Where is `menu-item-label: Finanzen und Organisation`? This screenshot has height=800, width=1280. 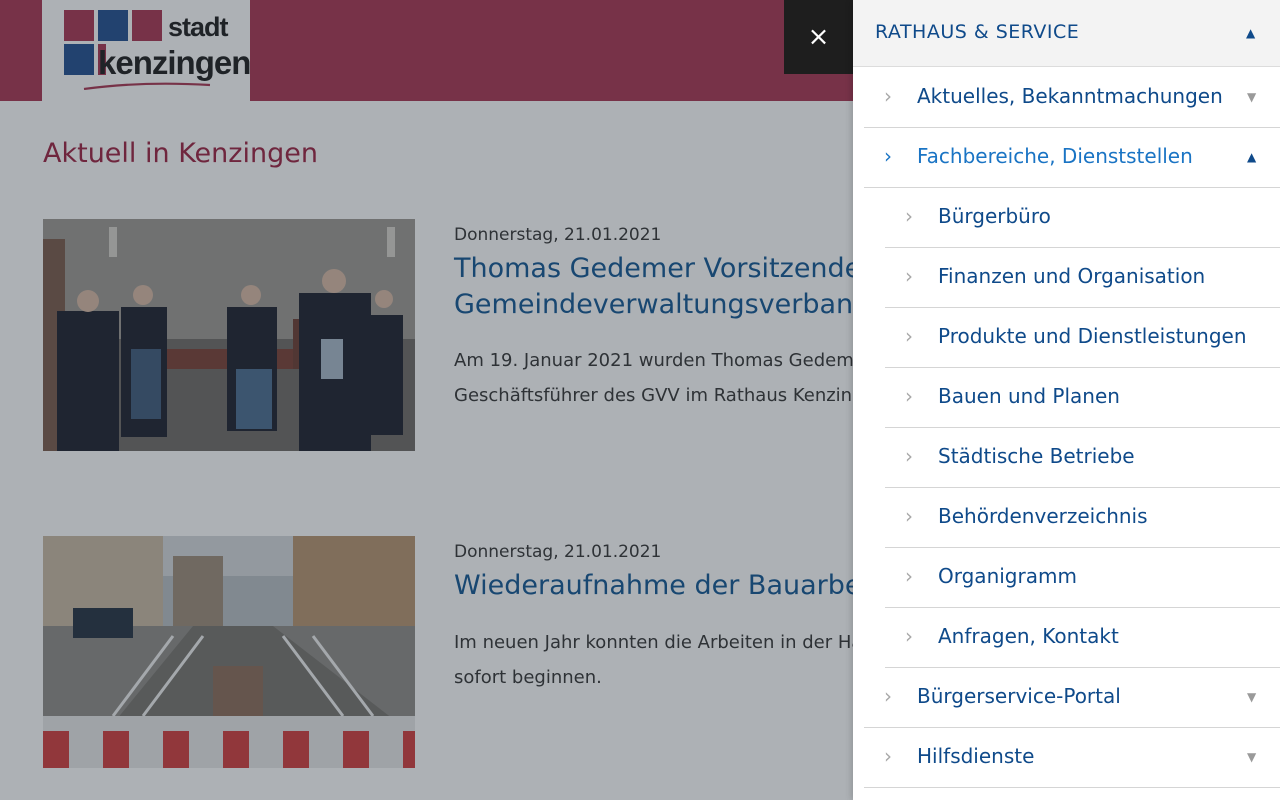 menu-item-label: Finanzen und Organisation is located at coordinates (1072, 276).